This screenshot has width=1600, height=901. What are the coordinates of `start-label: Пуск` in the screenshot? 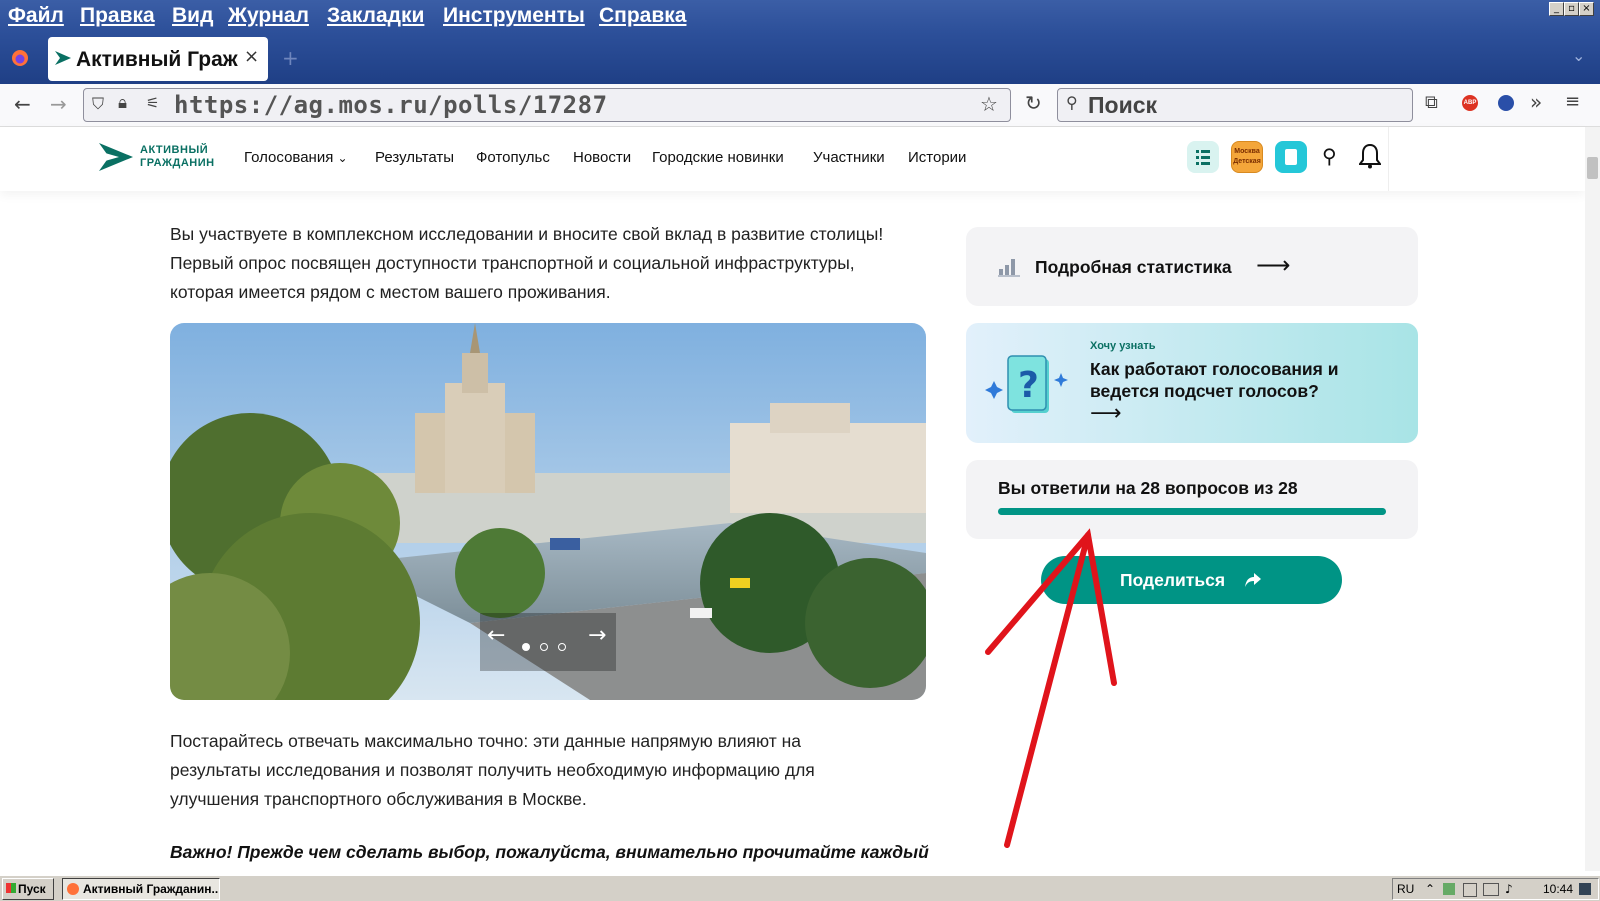 It's located at (32, 889).